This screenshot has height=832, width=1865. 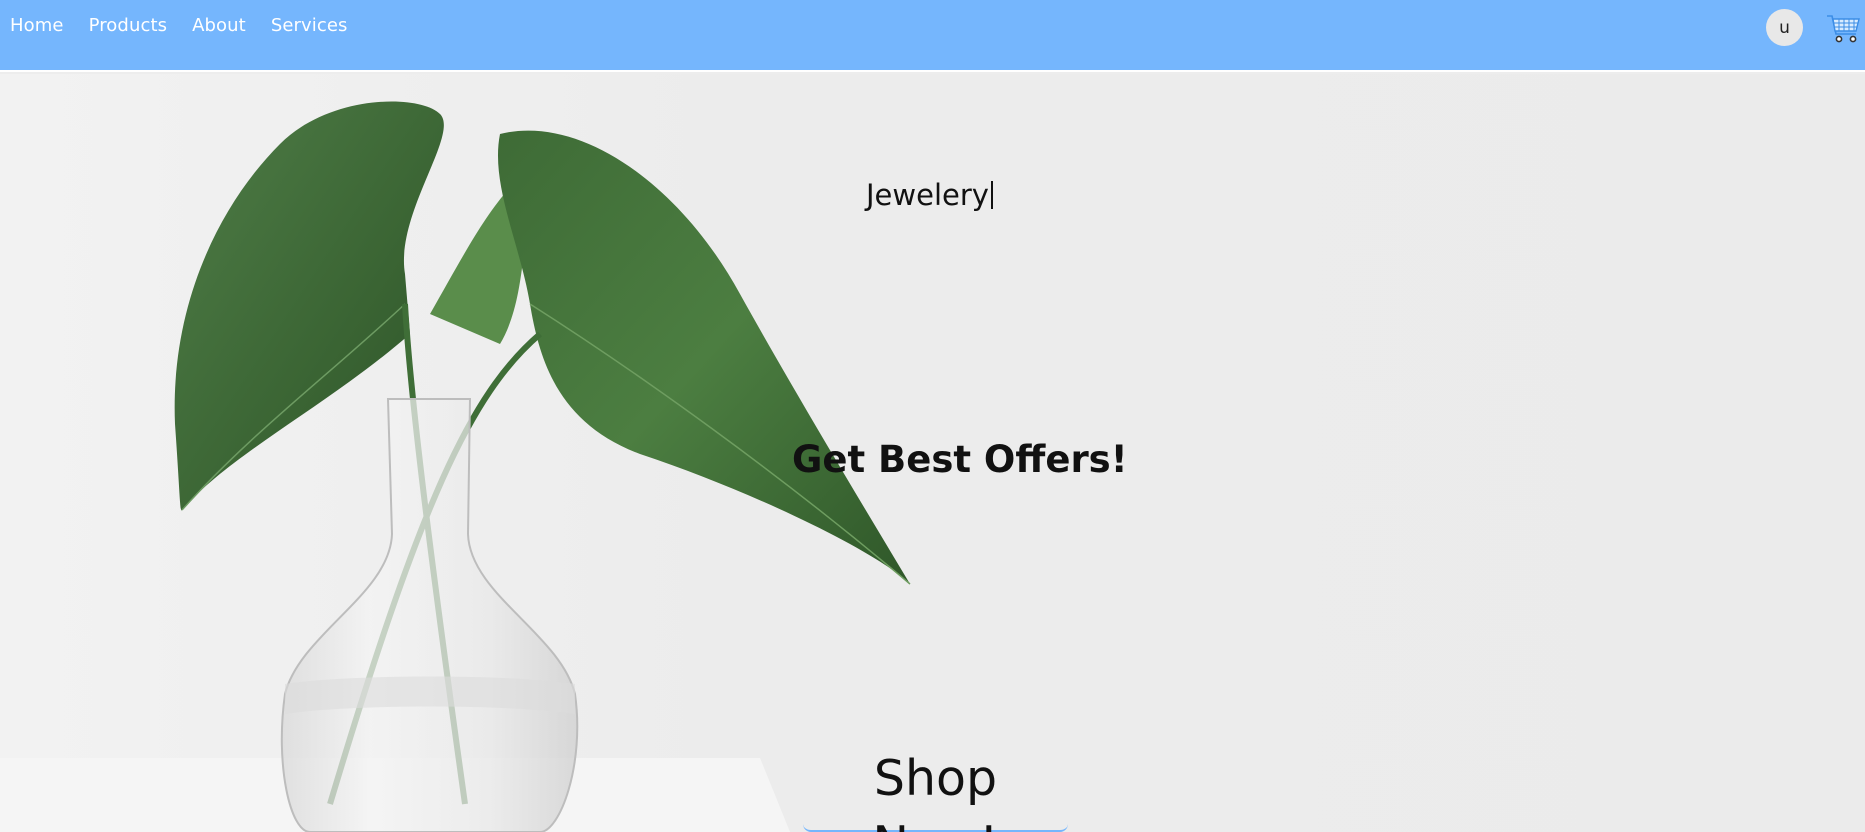 What do you see at coordinates (1843, 28) in the screenshot?
I see `shopping-cart-icon` at bounding box center [1843, 28].